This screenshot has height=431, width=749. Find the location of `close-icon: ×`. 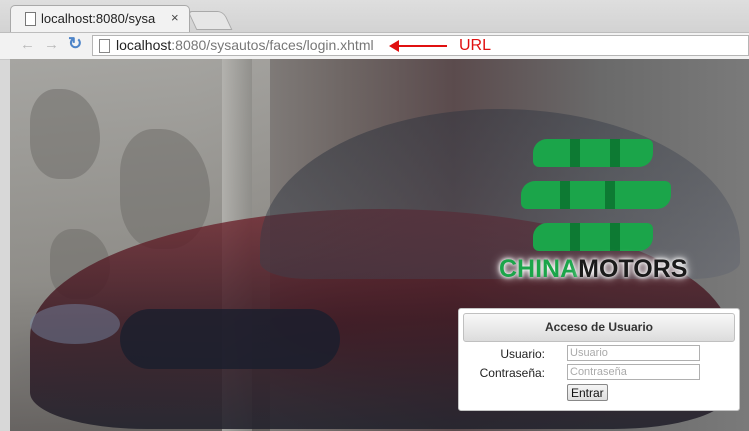

close-icon: × is located at coordinates (175, 17).